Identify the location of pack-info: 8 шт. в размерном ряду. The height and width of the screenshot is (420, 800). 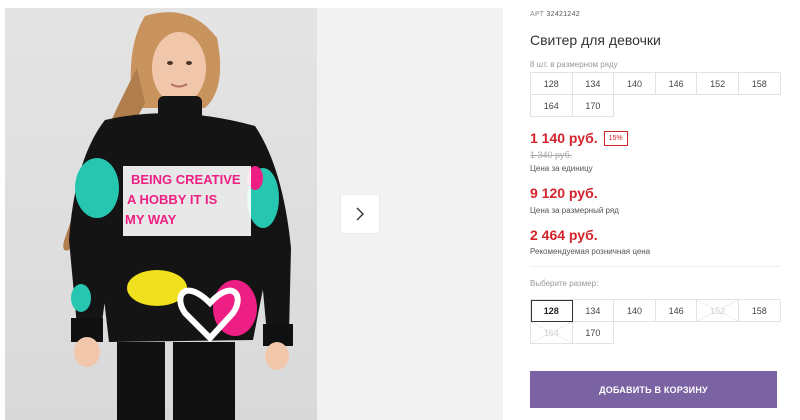
(574, 64).